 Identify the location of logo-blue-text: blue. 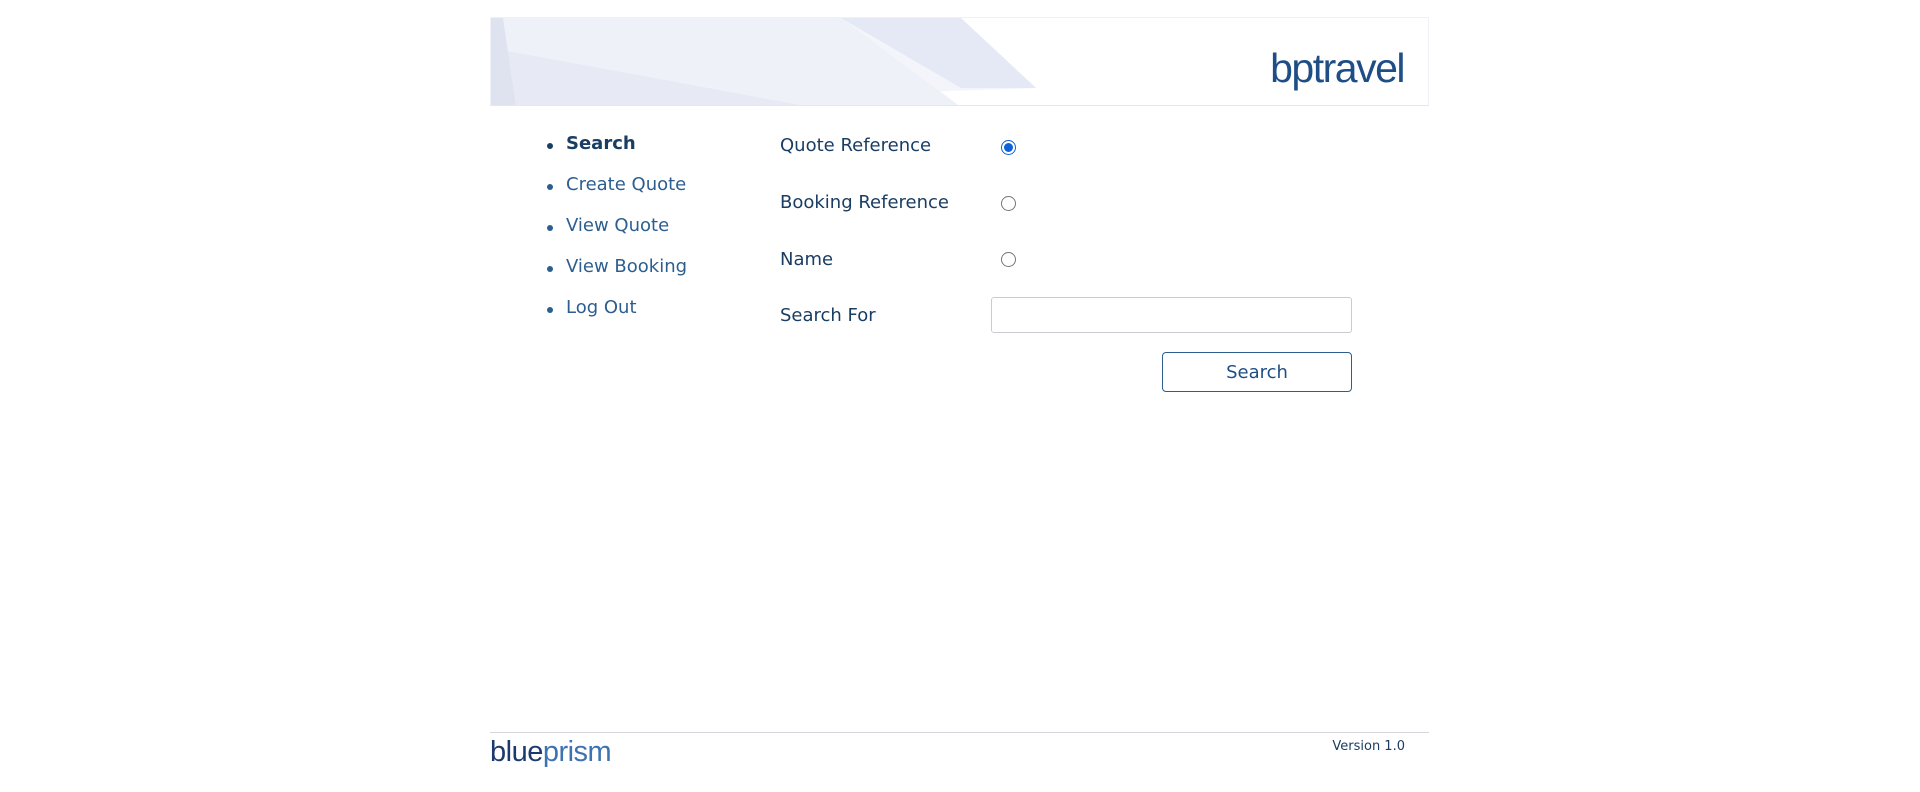
(516, 752).